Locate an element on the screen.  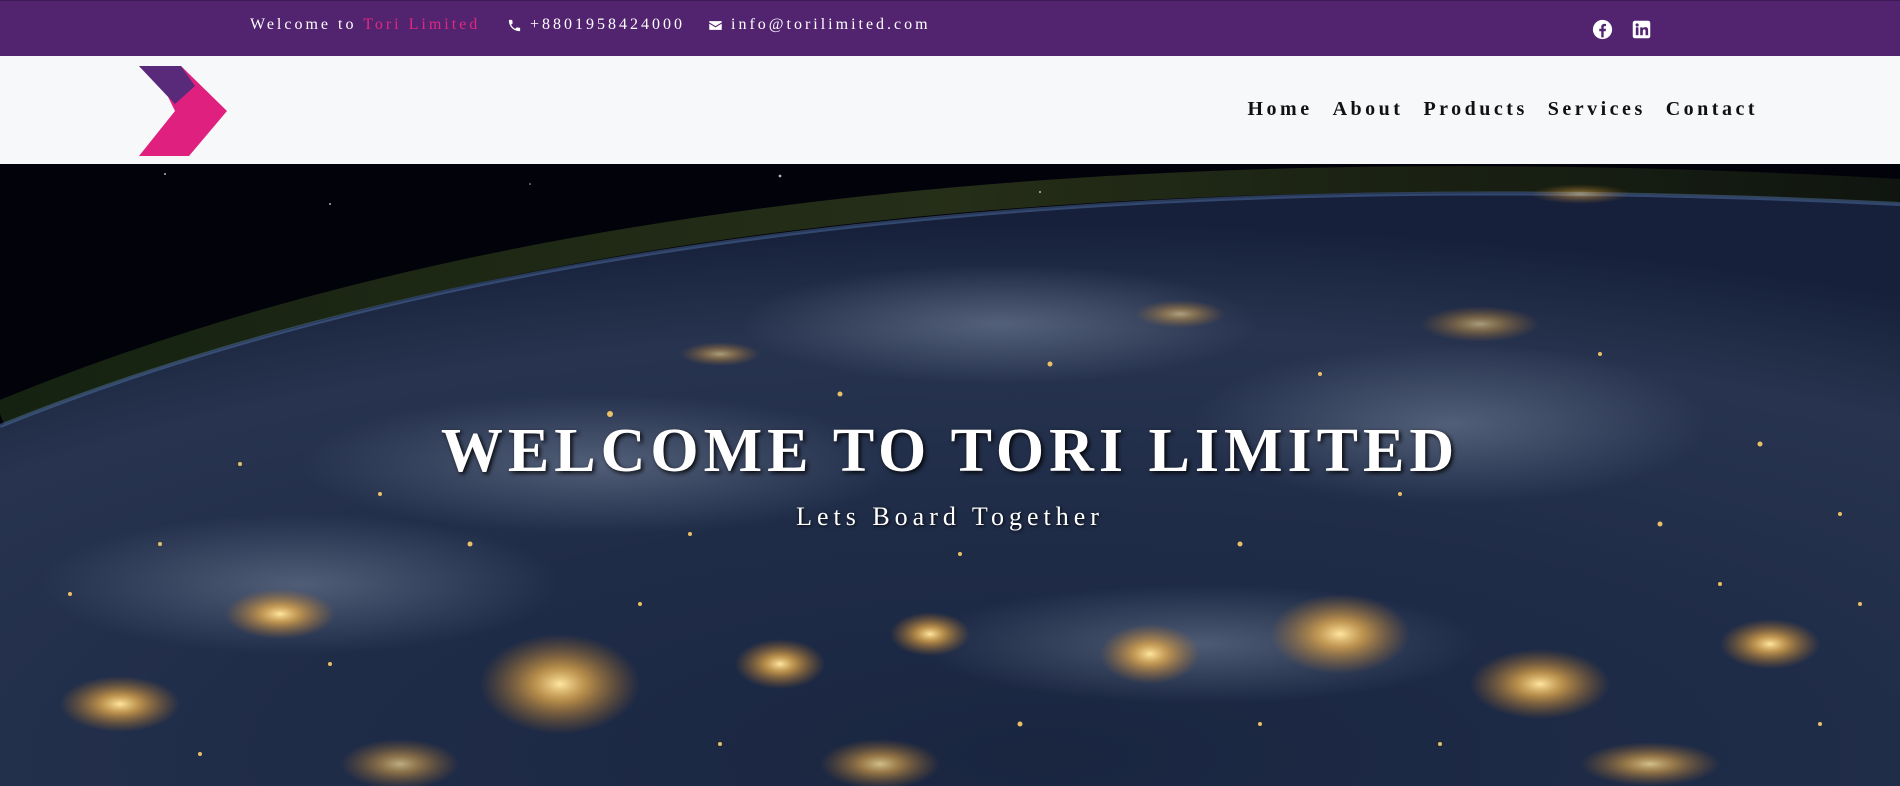
envelope-icon is located at coordinates (715, 25).